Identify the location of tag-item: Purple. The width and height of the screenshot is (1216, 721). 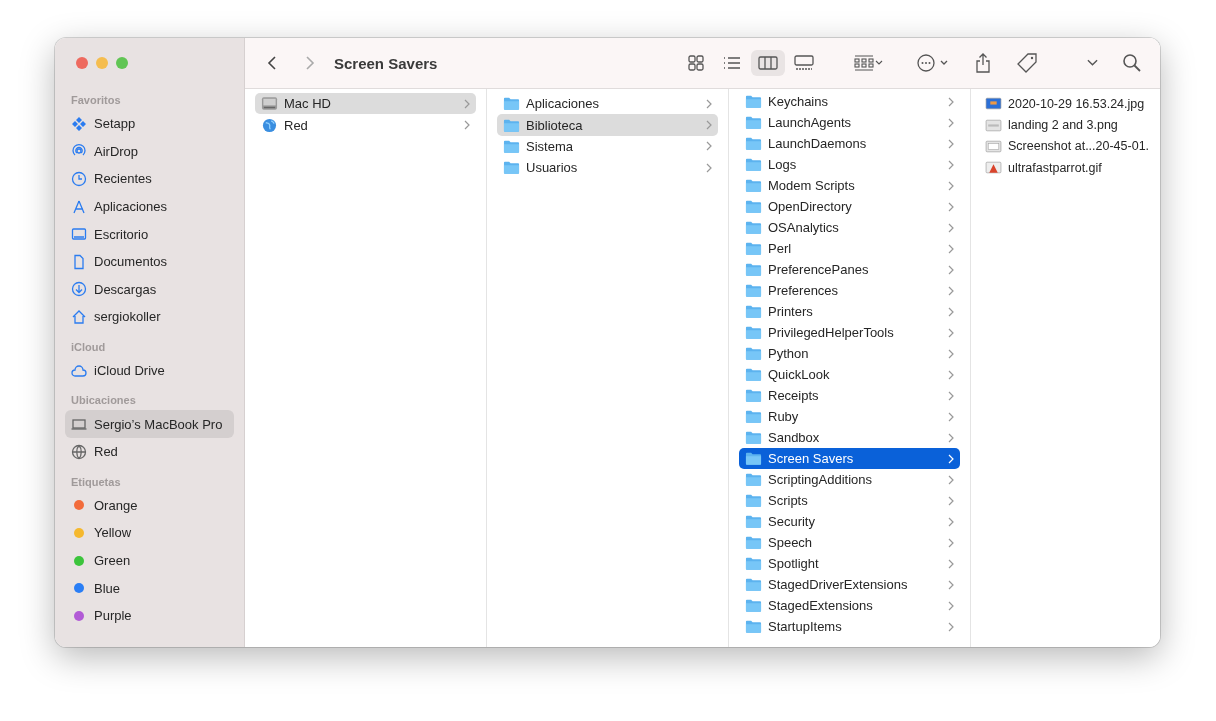
(149, 615).